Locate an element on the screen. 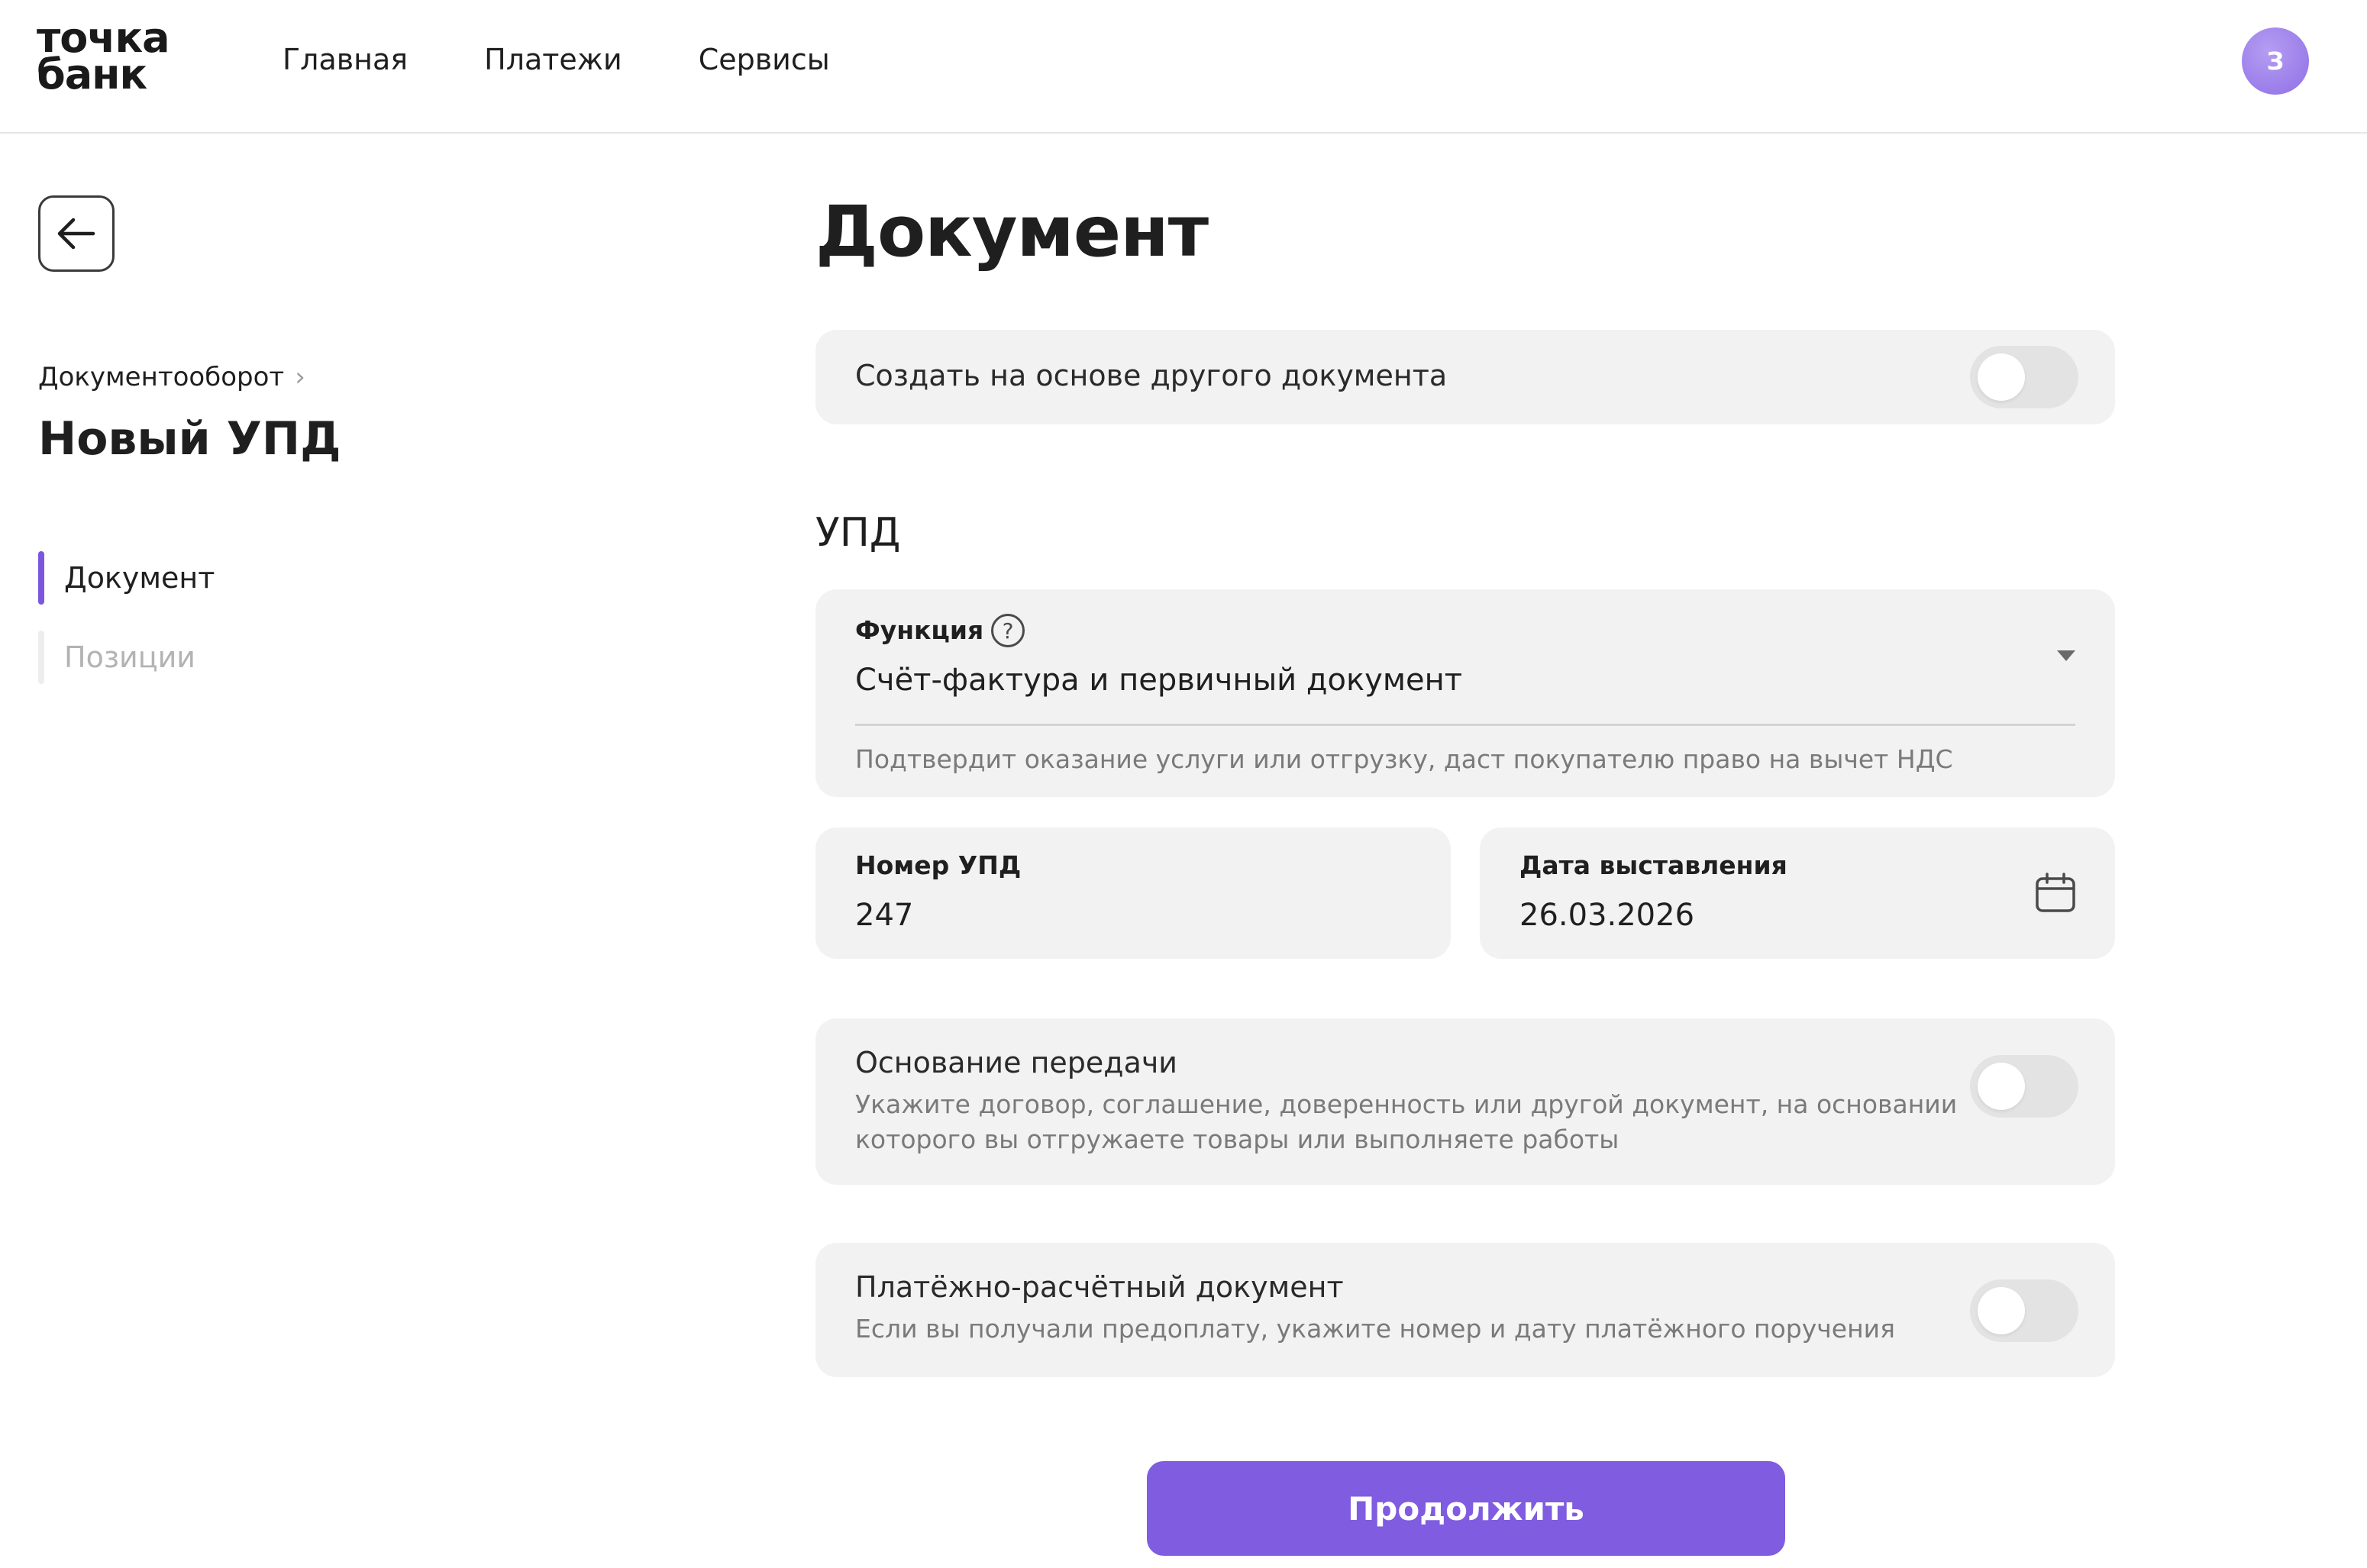  nav-item-home: Главная is located at coordinates (345, 59).